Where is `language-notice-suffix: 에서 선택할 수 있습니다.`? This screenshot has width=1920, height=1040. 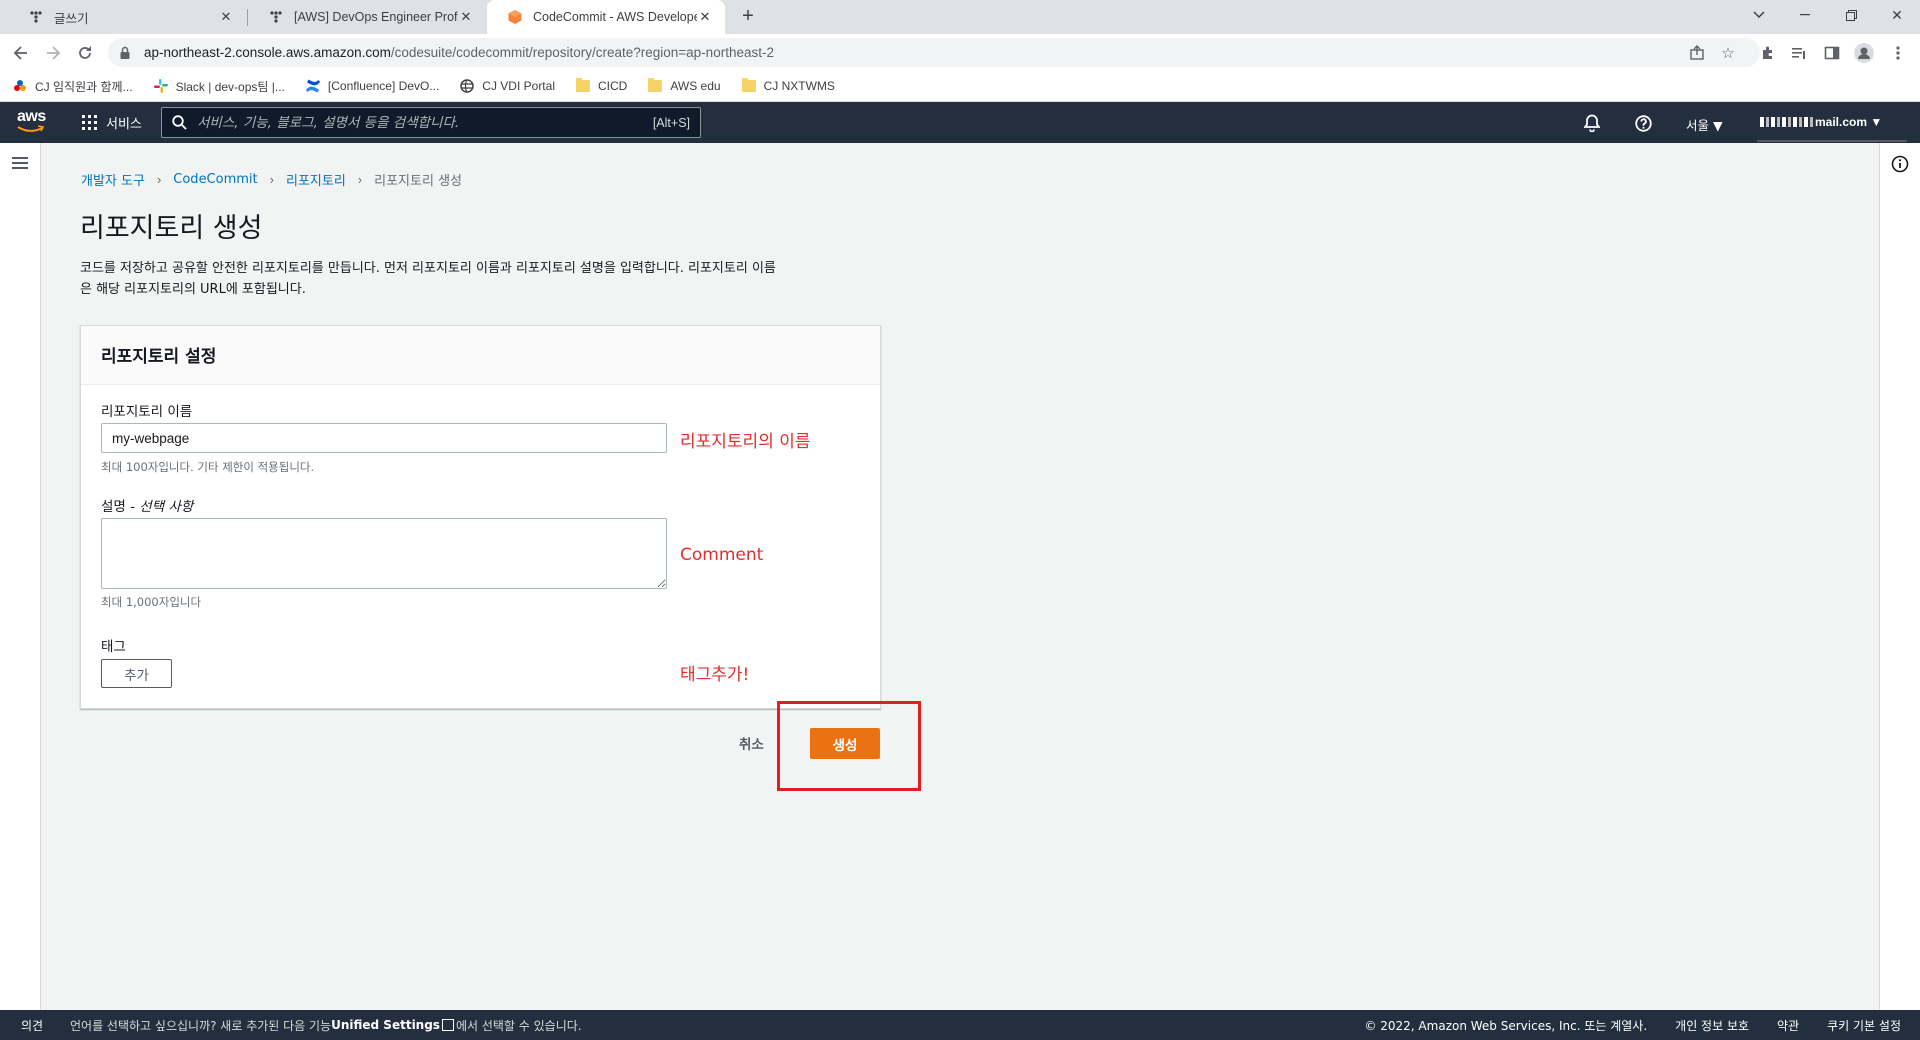
language-notice-suffix: 에서 선택할 수 있습니다. is located at coordinates (518, 1025).